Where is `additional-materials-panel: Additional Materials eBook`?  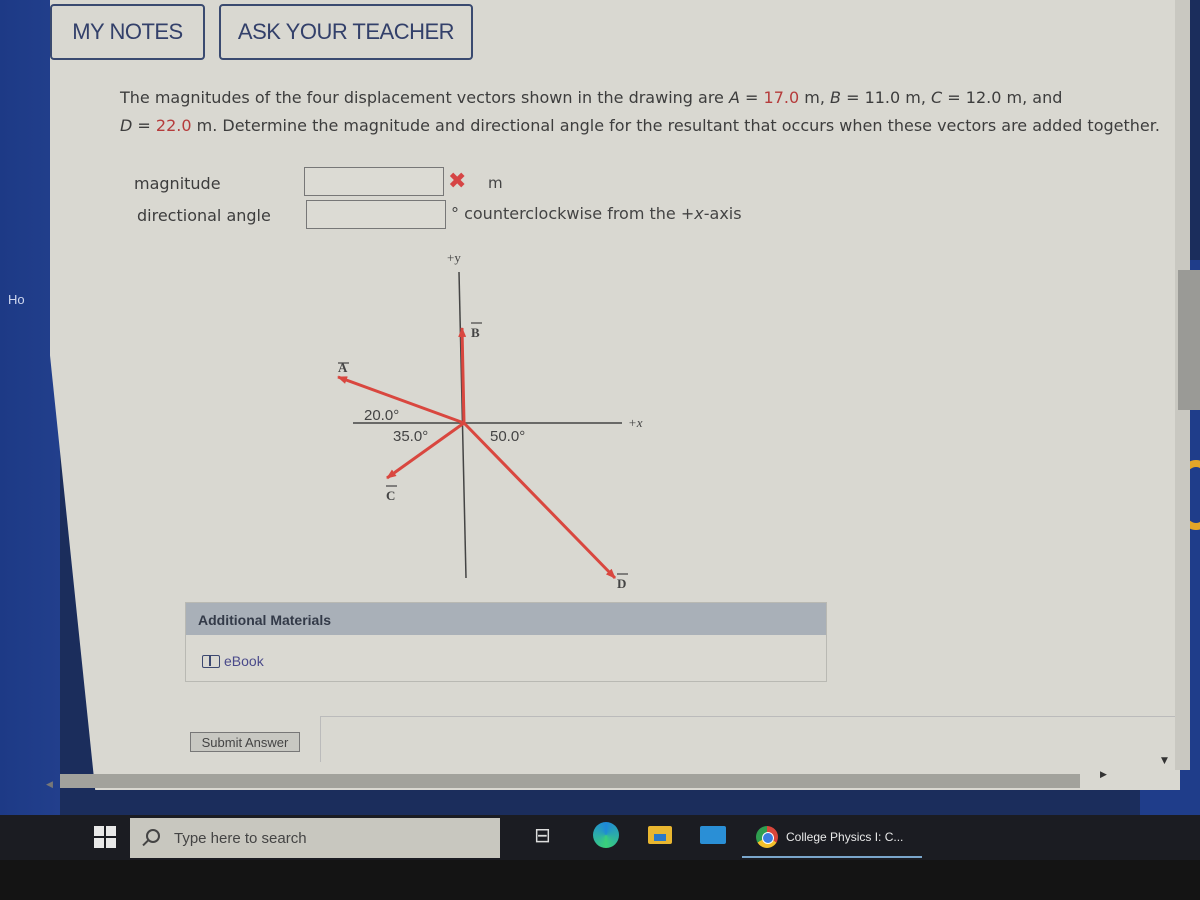 additional-materials-panel: Additional Materials eBook is located at coordinates (506, 642).